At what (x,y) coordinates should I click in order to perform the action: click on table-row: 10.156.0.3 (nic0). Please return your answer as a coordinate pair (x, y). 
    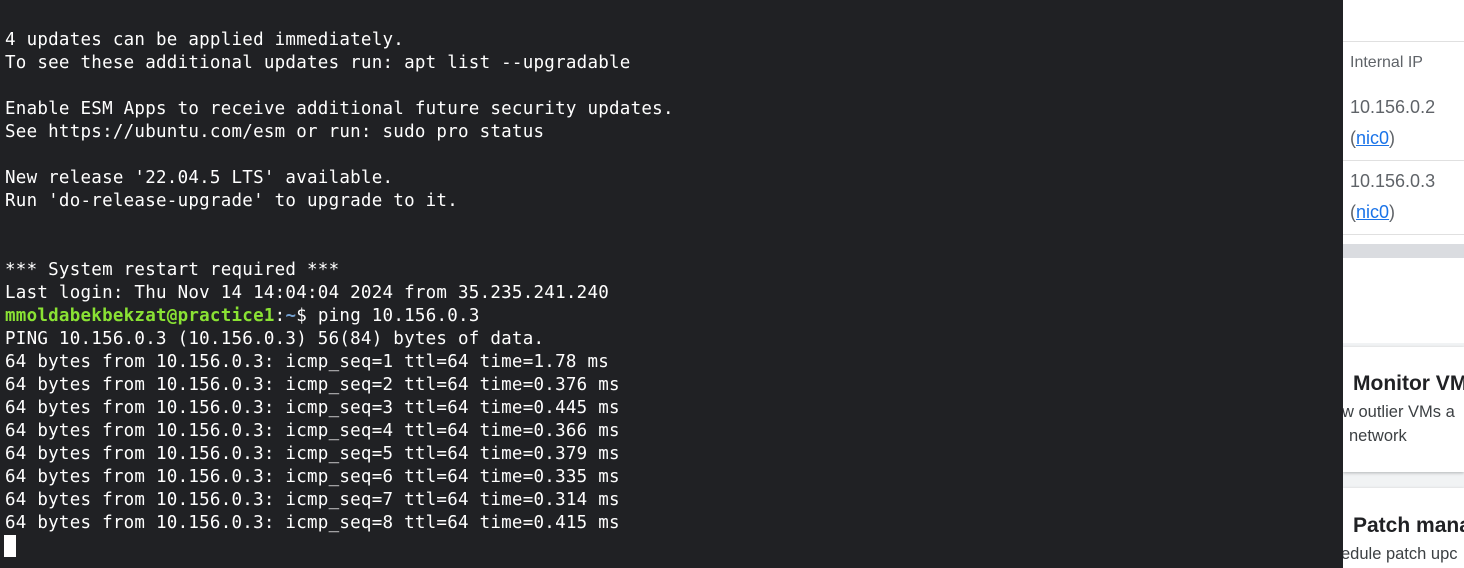
    Looking at the image, I should click on (1403, 198).